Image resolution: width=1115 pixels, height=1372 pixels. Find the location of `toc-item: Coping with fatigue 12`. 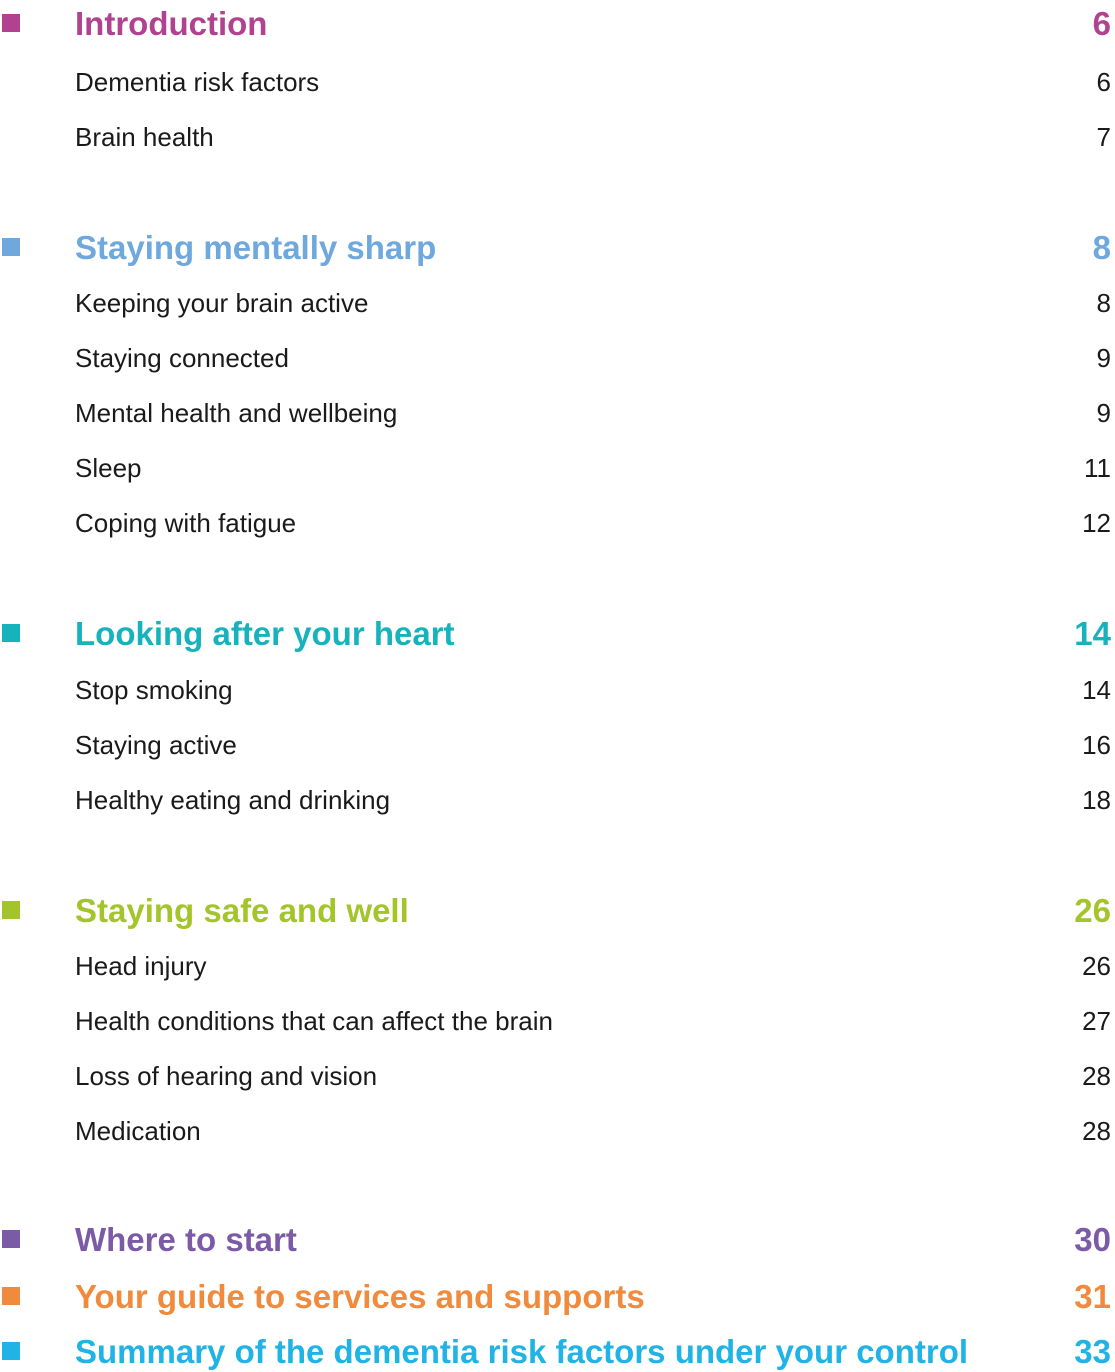

toc-item: Coping with fatigue 12 is located at coordinates (557, 523).